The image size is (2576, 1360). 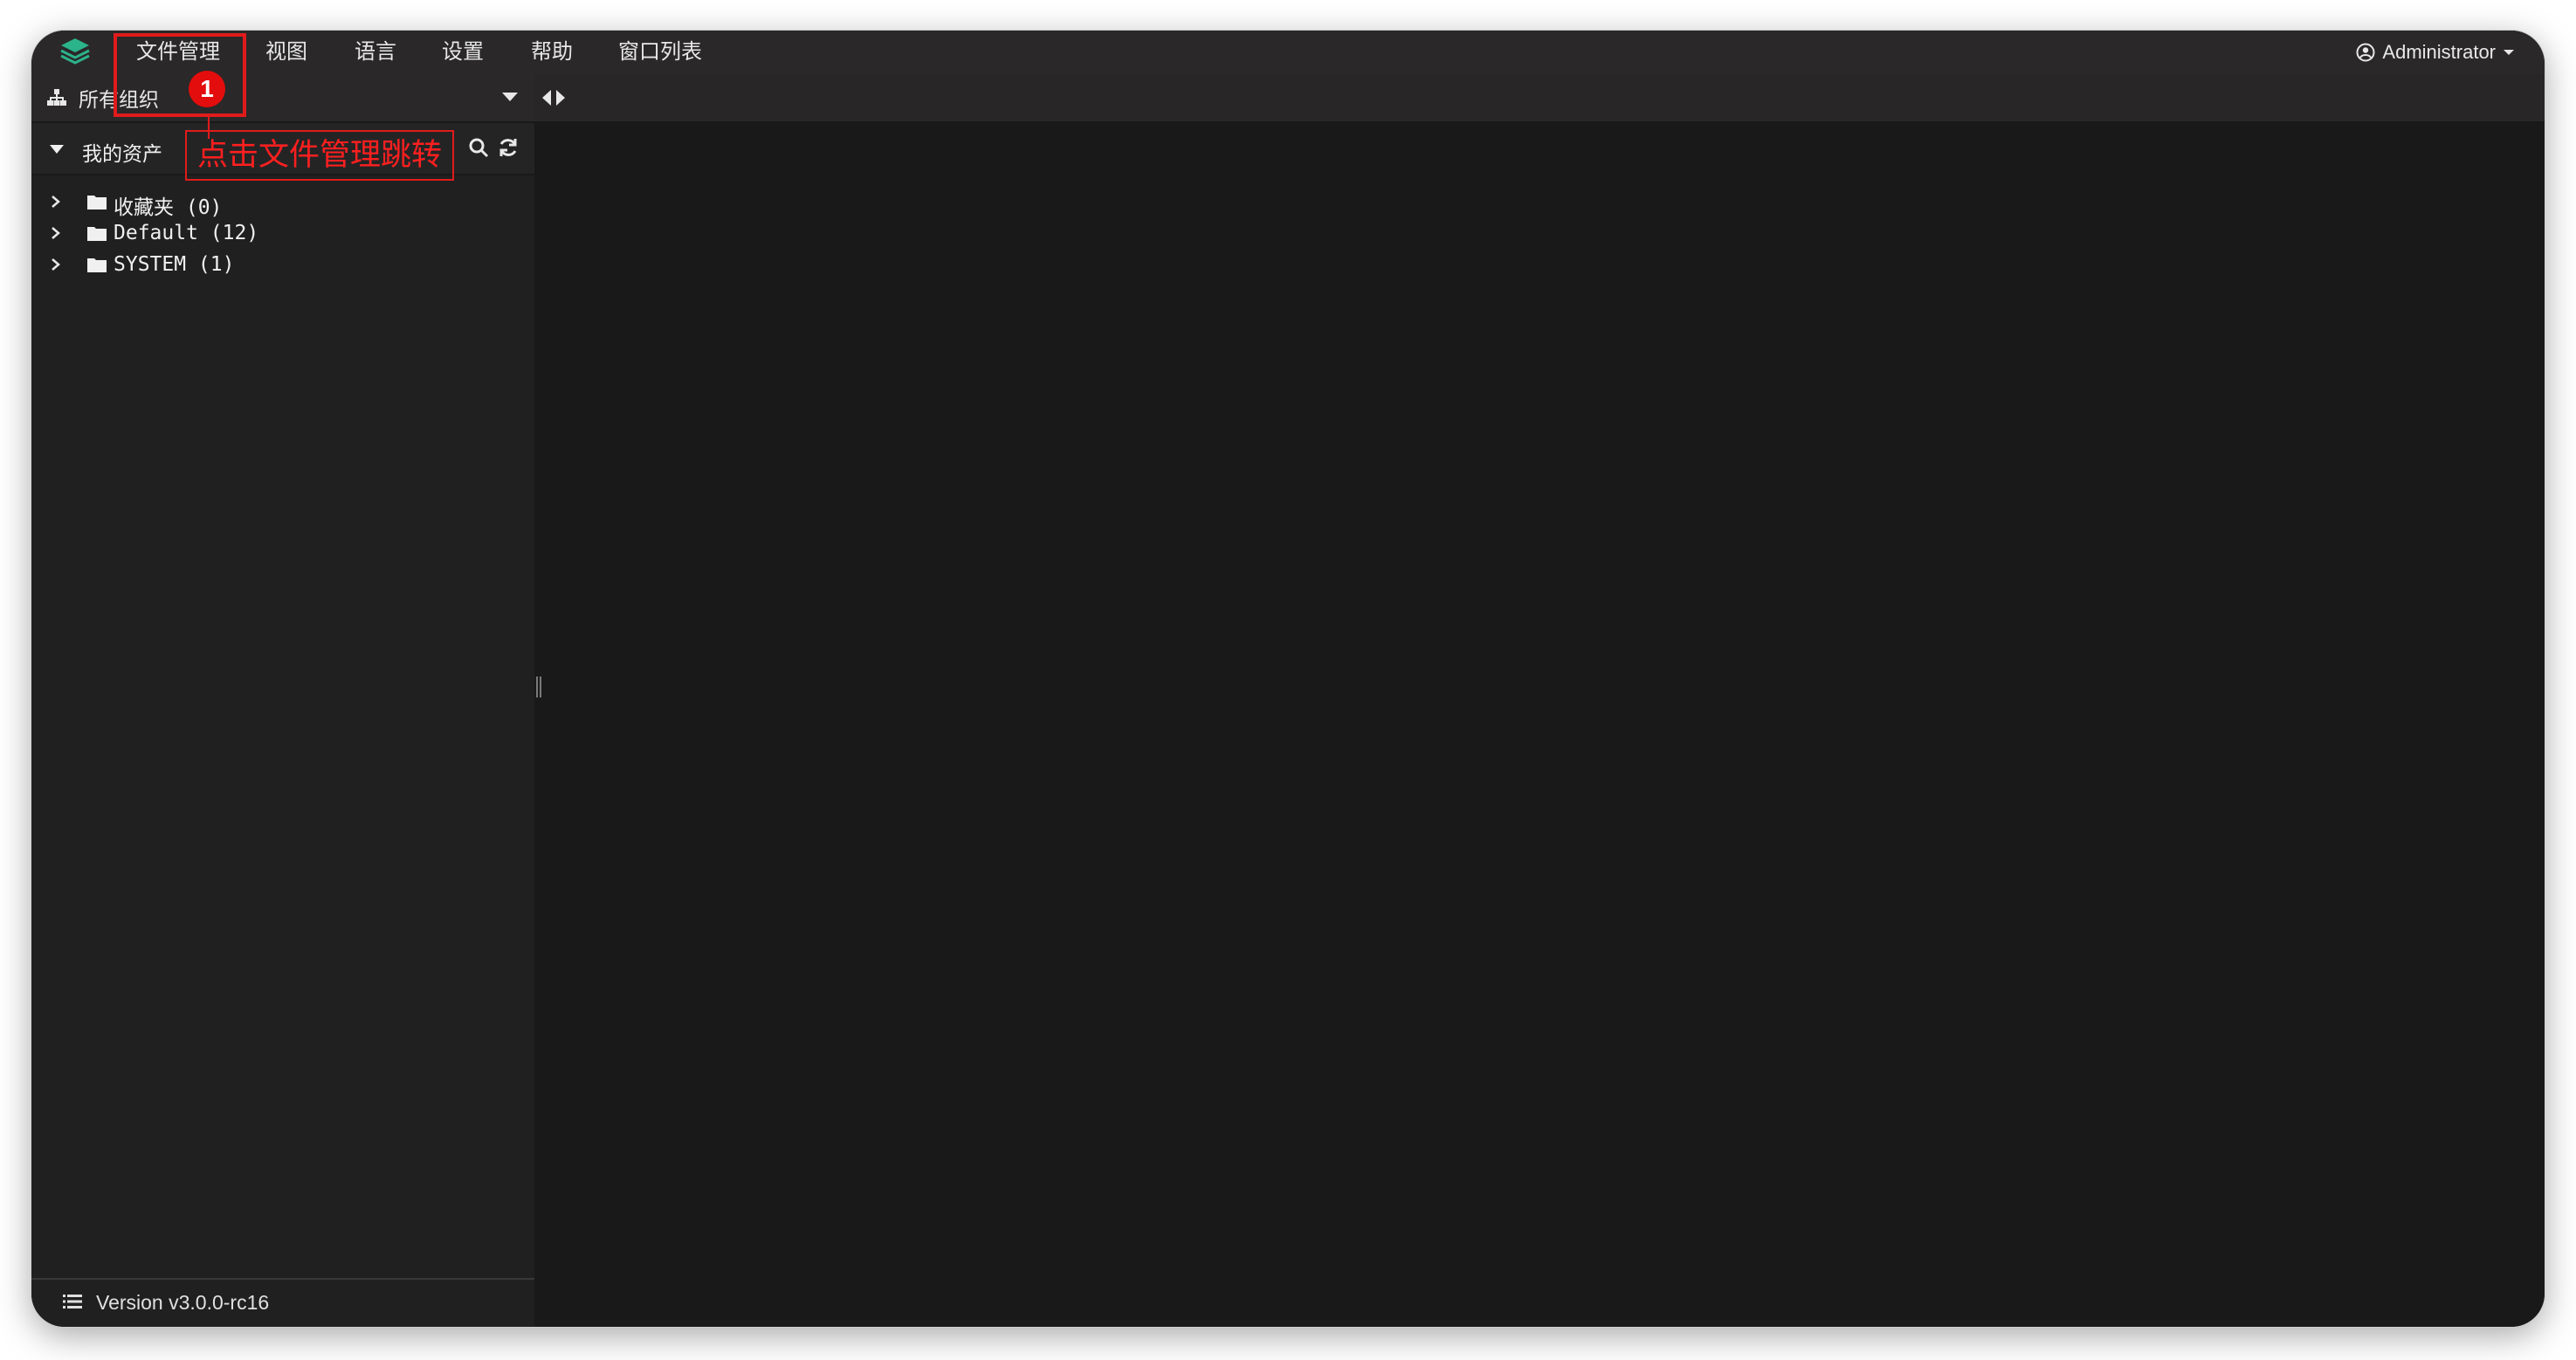 I want to click on menu-bar: 文件管理 视图 语言 设置 帮助 窗口列表 Administrator, so click(x=1288, y=52).